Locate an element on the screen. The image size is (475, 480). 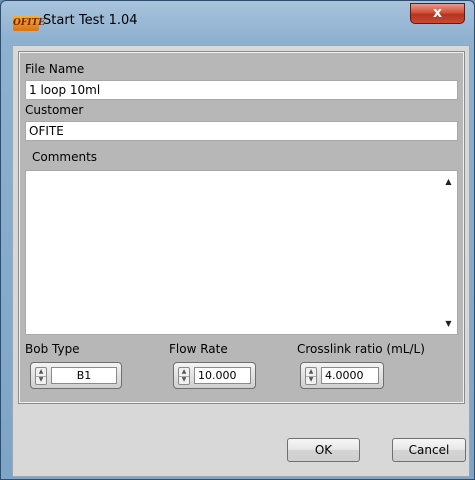
bob-type-input: B1 is located at coordinates (84, 375).